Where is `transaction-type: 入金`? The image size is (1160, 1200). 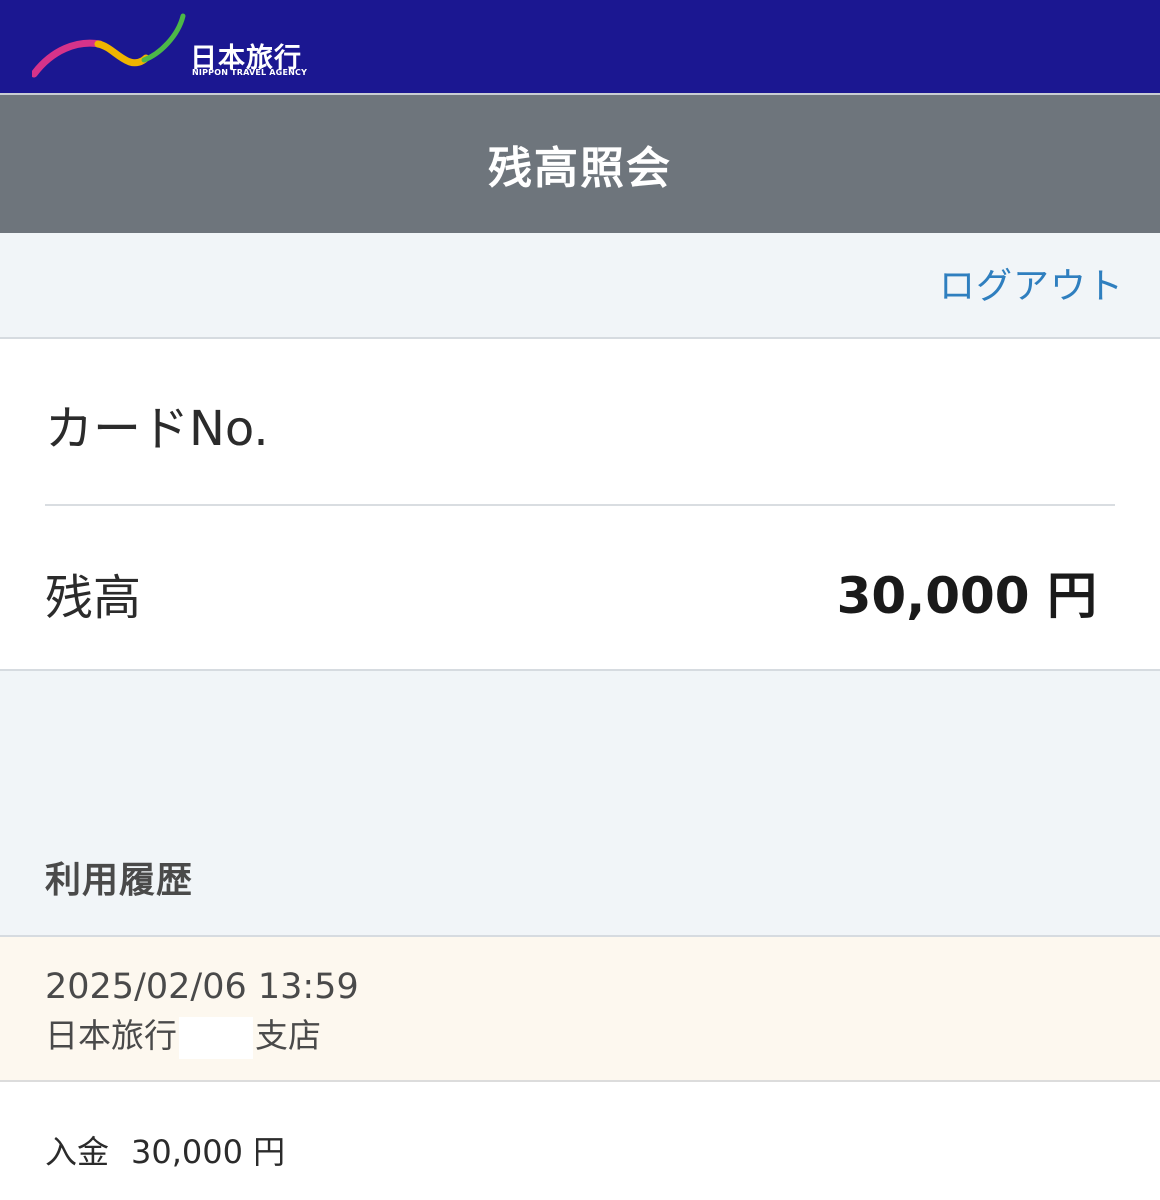 transaction-type: 入金 is located at coordinates (77, 1152).